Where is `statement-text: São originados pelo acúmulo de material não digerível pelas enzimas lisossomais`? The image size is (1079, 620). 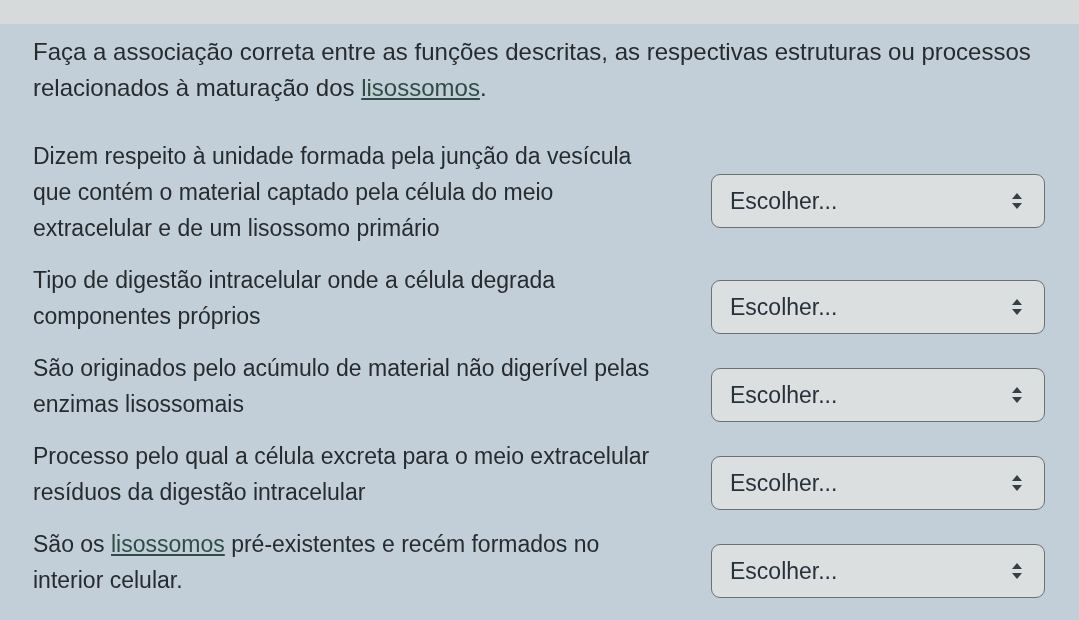
statement-text: São originados pelo acúmulo de material não digerível pelas enzimas lisossomais is located at coordinates (342, 386).